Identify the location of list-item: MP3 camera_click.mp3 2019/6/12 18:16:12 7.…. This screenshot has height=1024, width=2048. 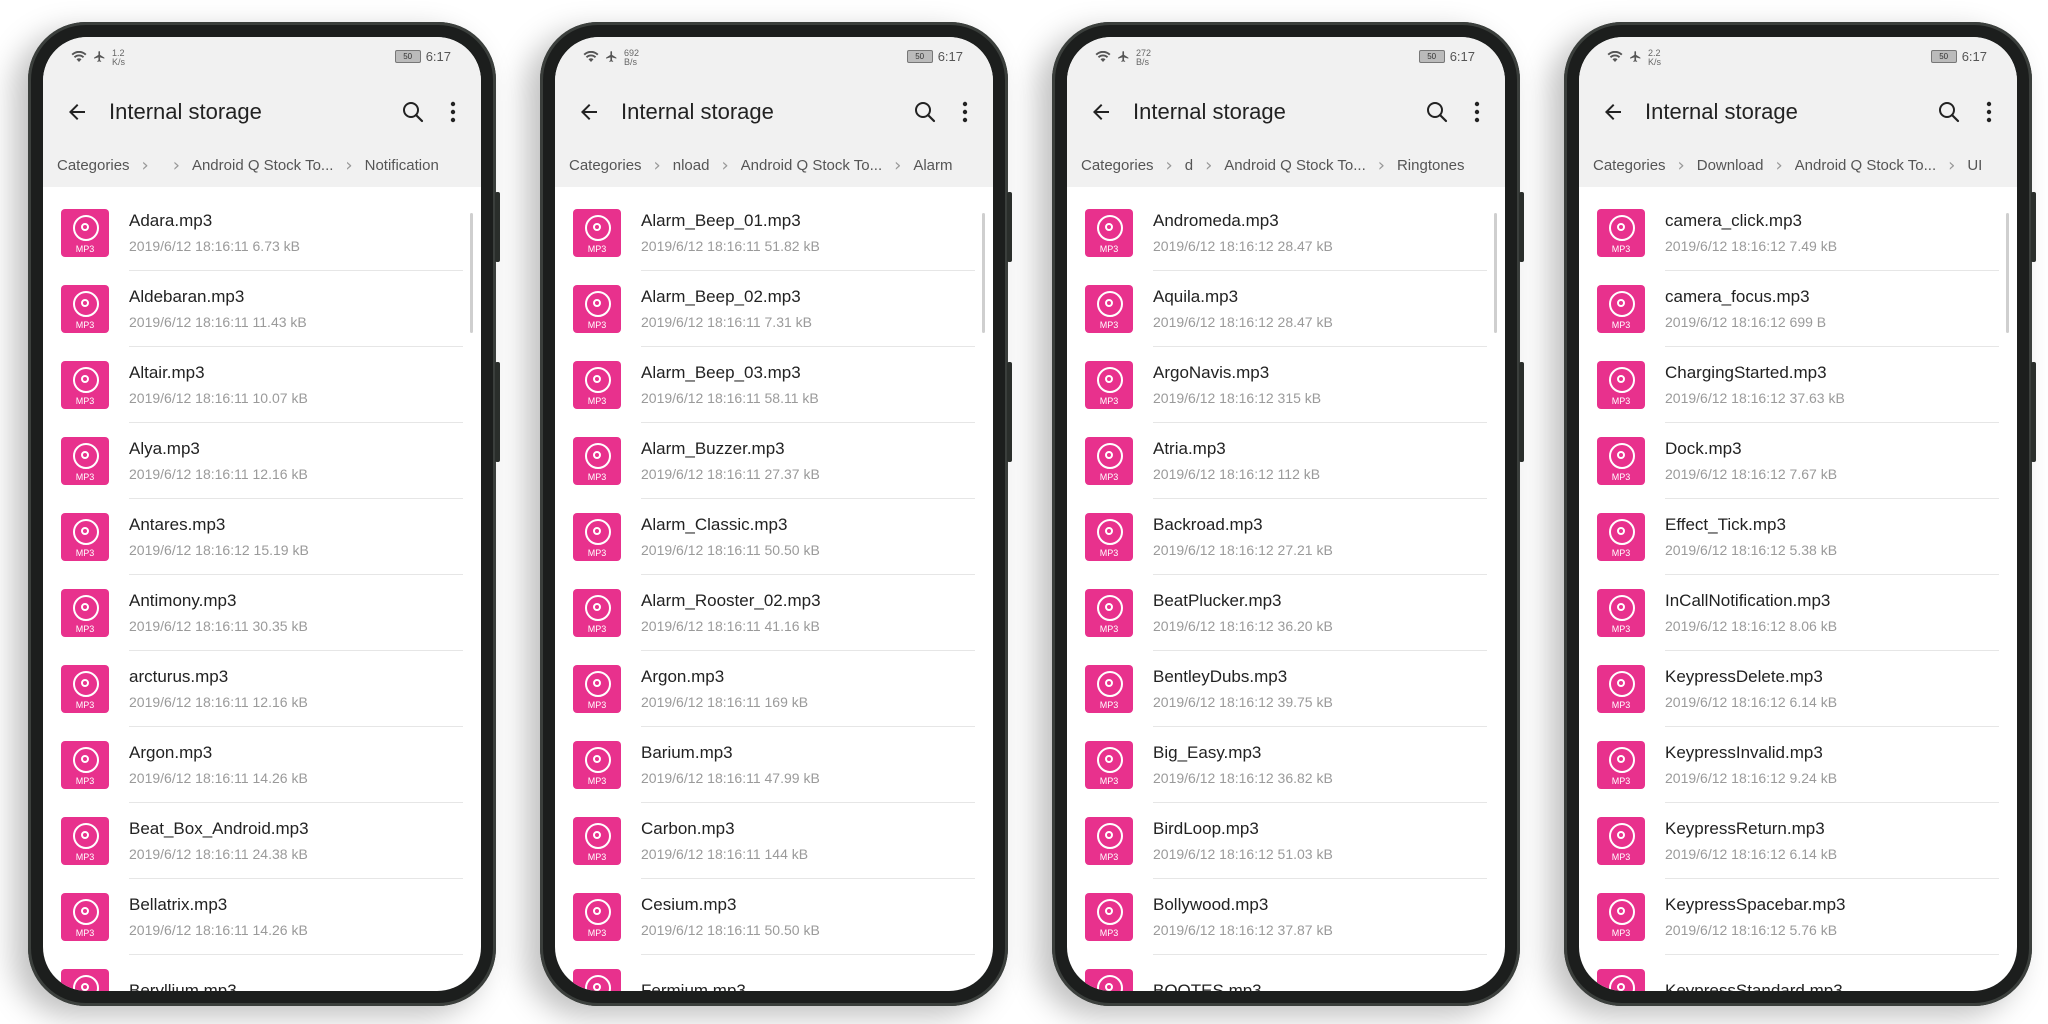
(1798, 233).